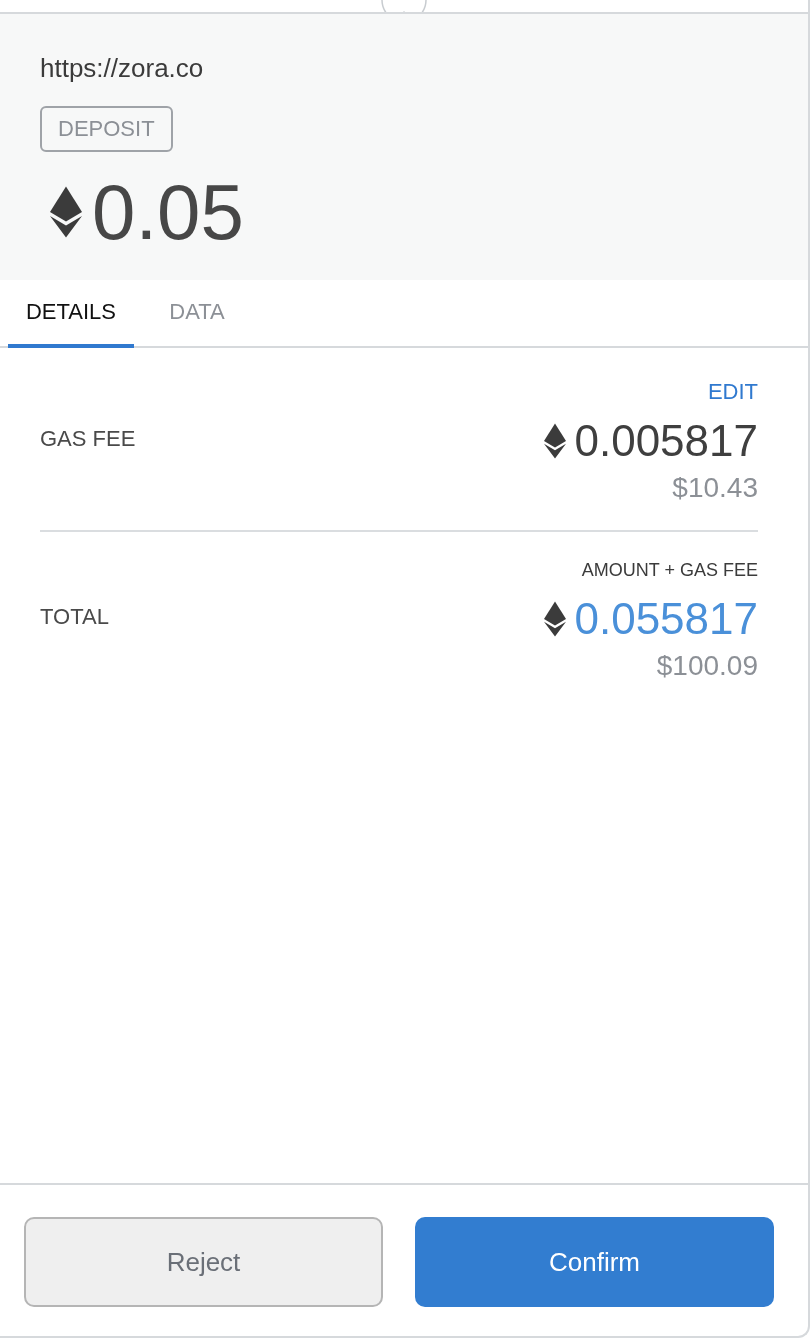 The image size is (810, 1338). I want to click on eth-value: 0.005817, so click(666, 441).